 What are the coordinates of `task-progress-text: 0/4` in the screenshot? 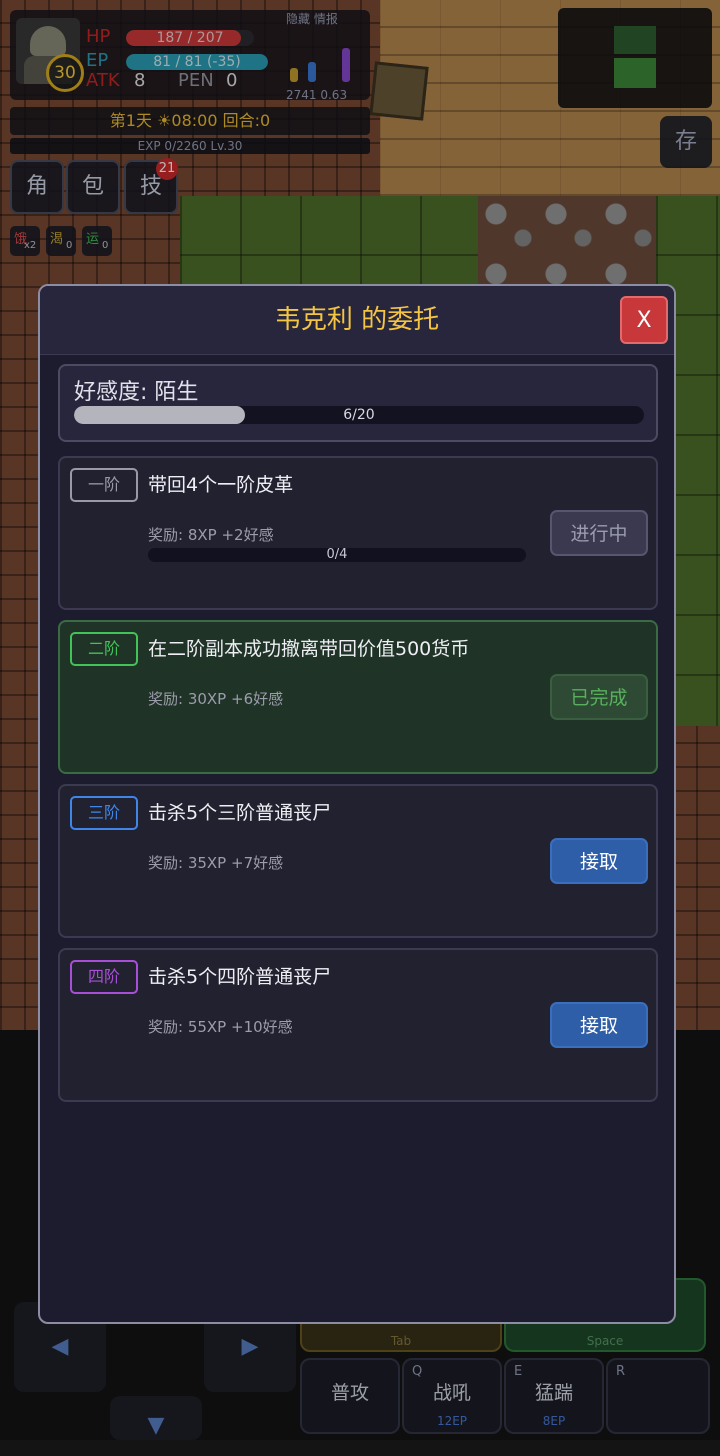 It's located at (337, 555).